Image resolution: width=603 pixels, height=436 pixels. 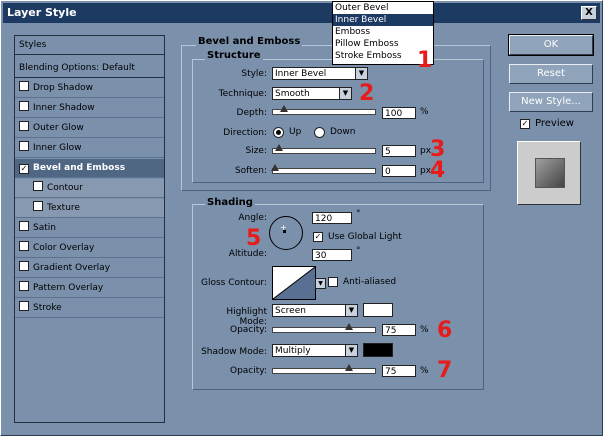 I want to click on close-button: X, so click(x=589, y=13).